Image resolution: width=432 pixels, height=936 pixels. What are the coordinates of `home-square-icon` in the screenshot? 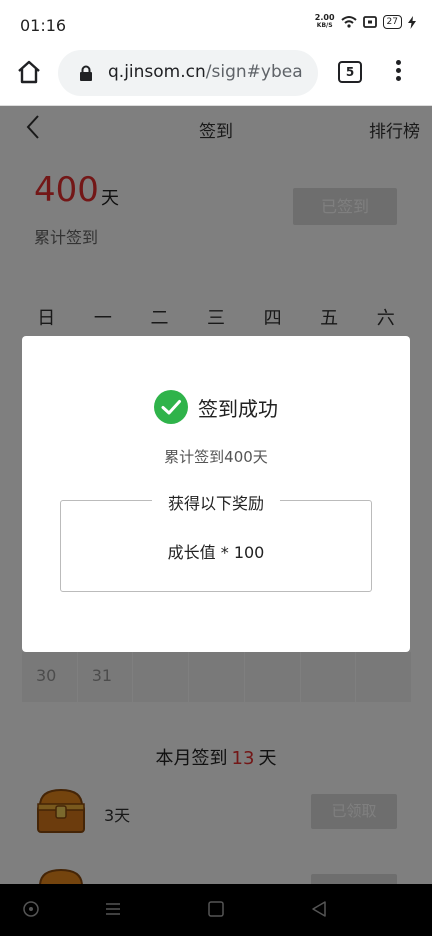 It's located at (216, 909).